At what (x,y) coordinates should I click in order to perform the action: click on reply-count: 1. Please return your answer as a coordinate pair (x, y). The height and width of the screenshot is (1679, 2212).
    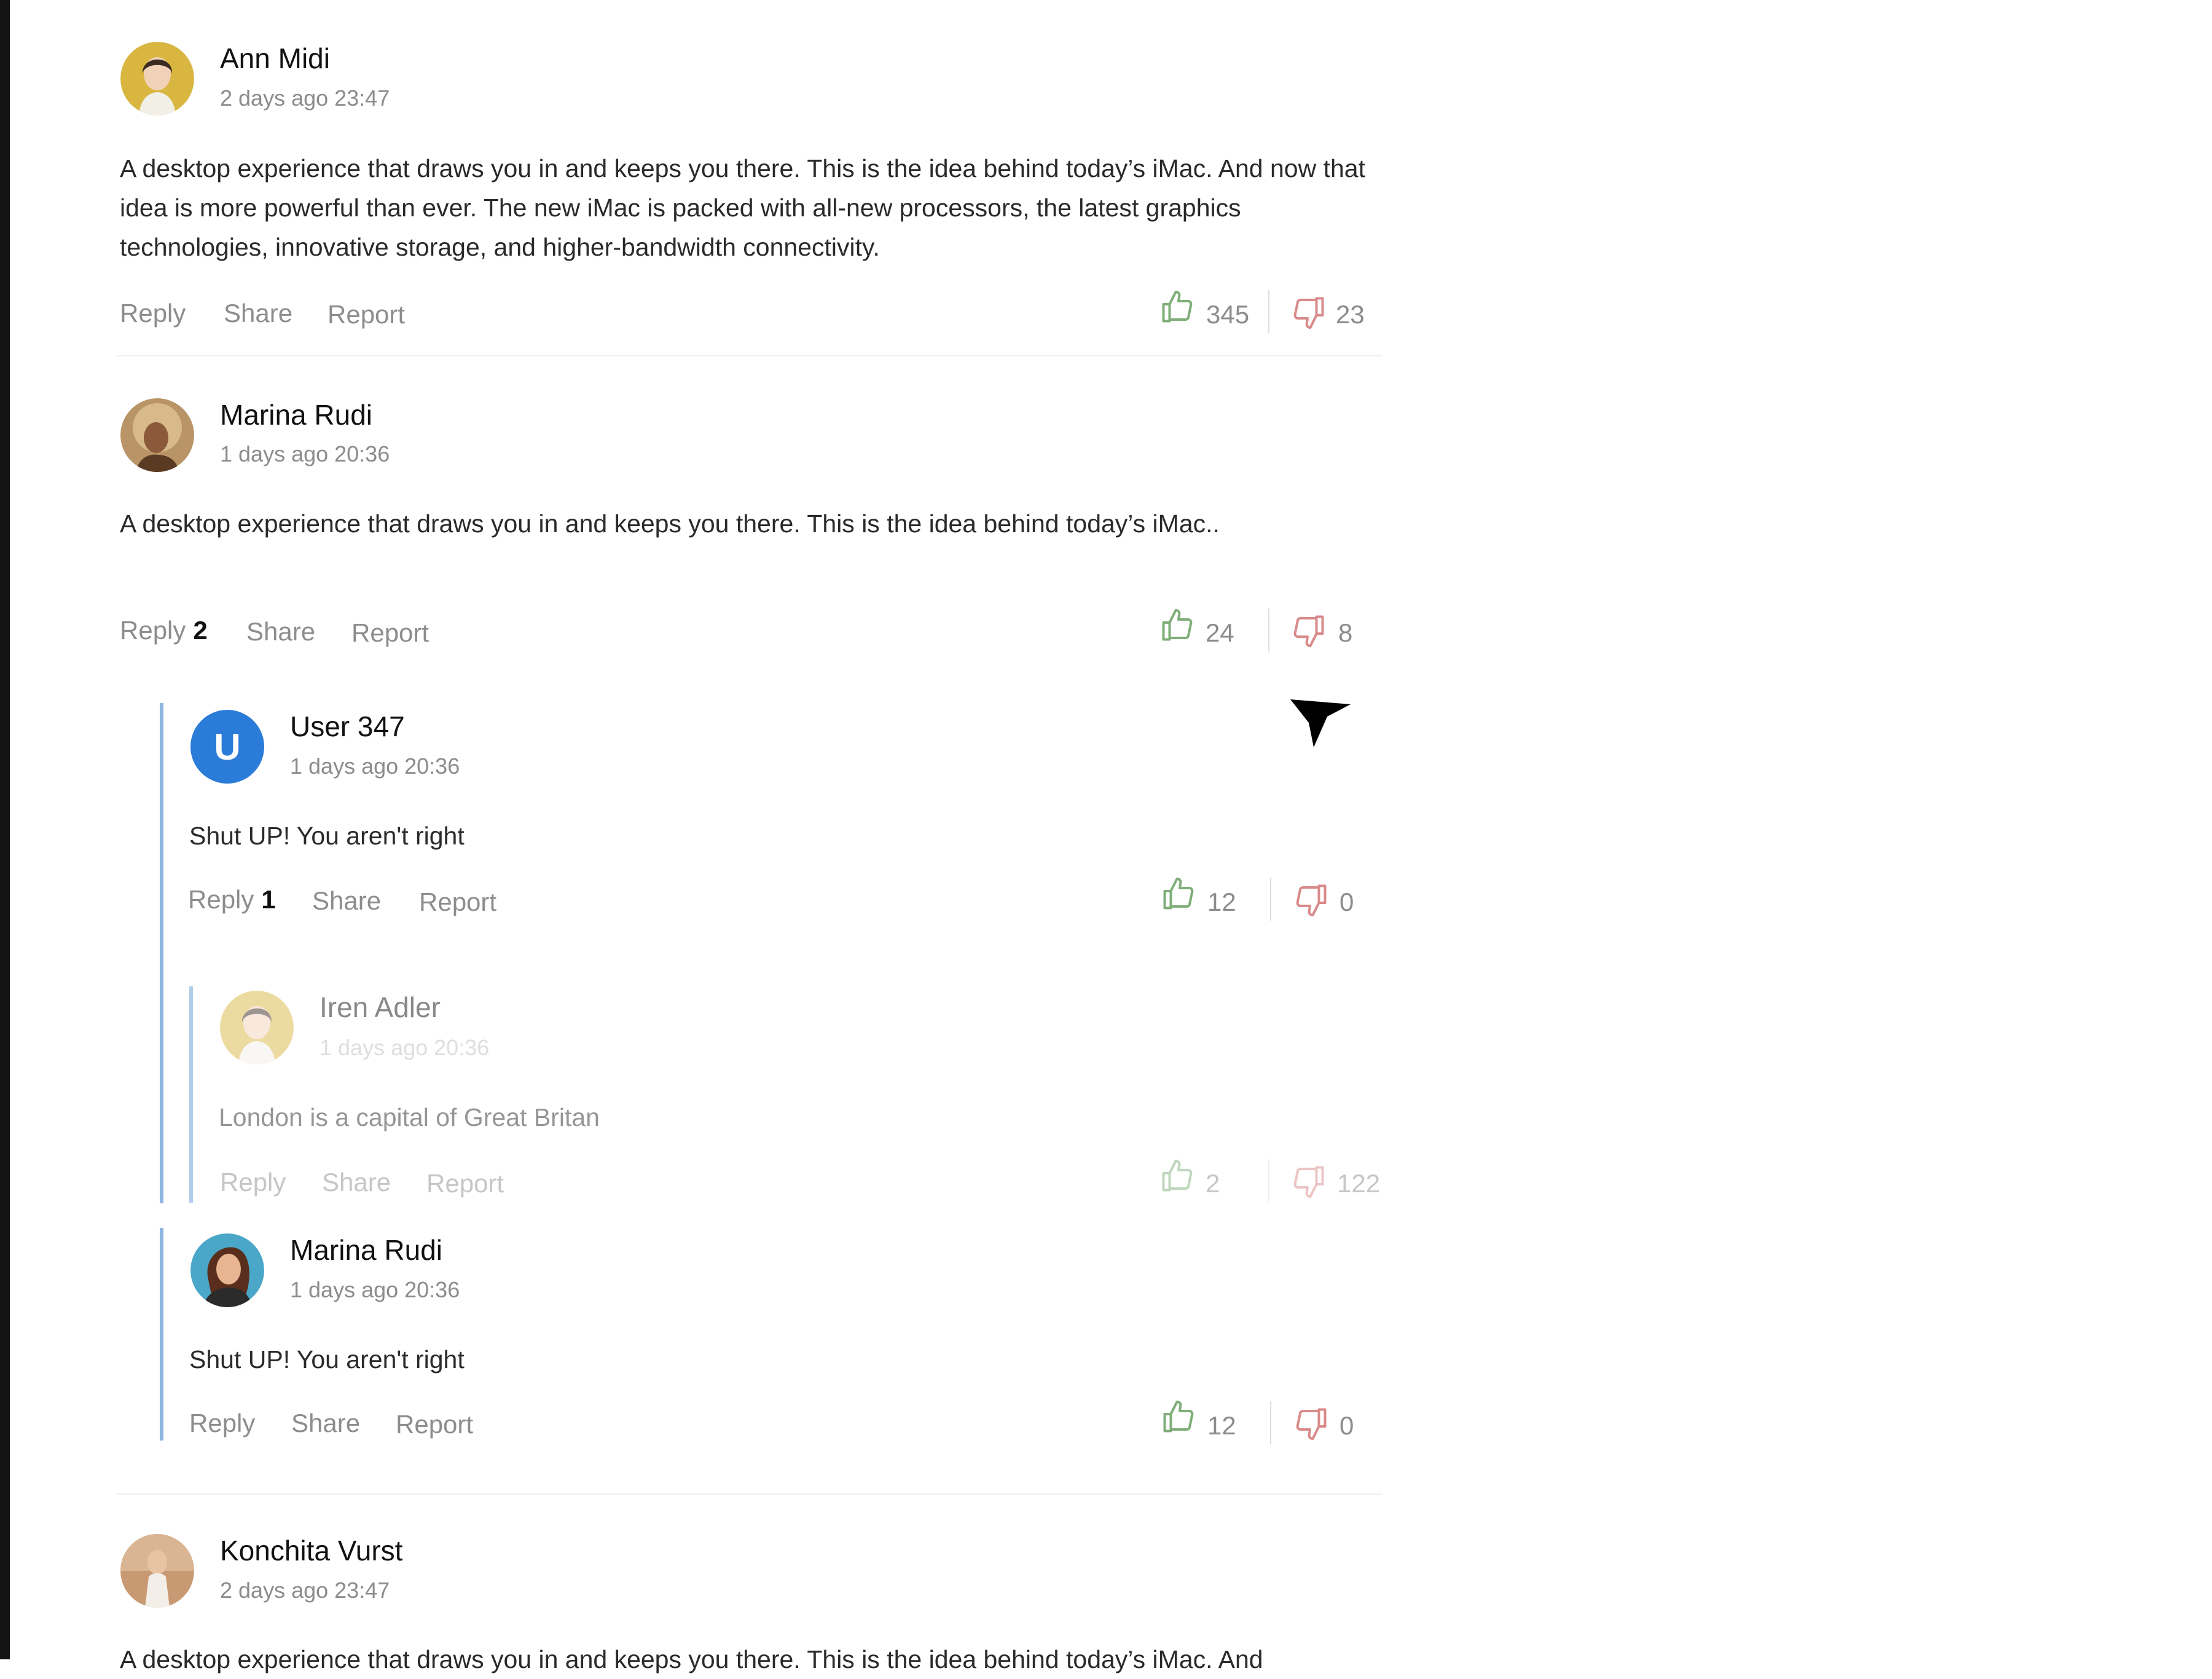
    Looking at the image, I should click on (268, 899).